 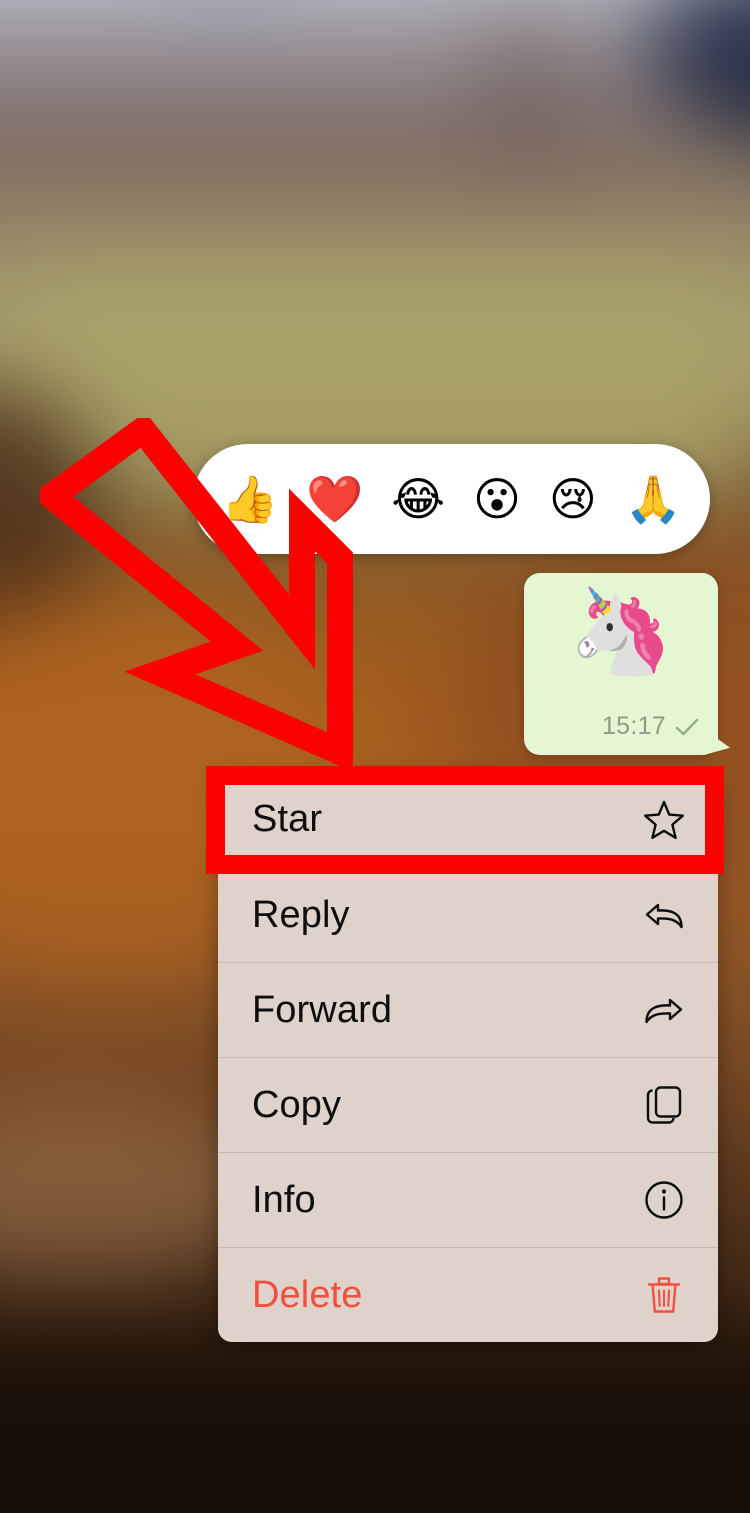 I want to click on info-icon, so click(x=664, y=1200).